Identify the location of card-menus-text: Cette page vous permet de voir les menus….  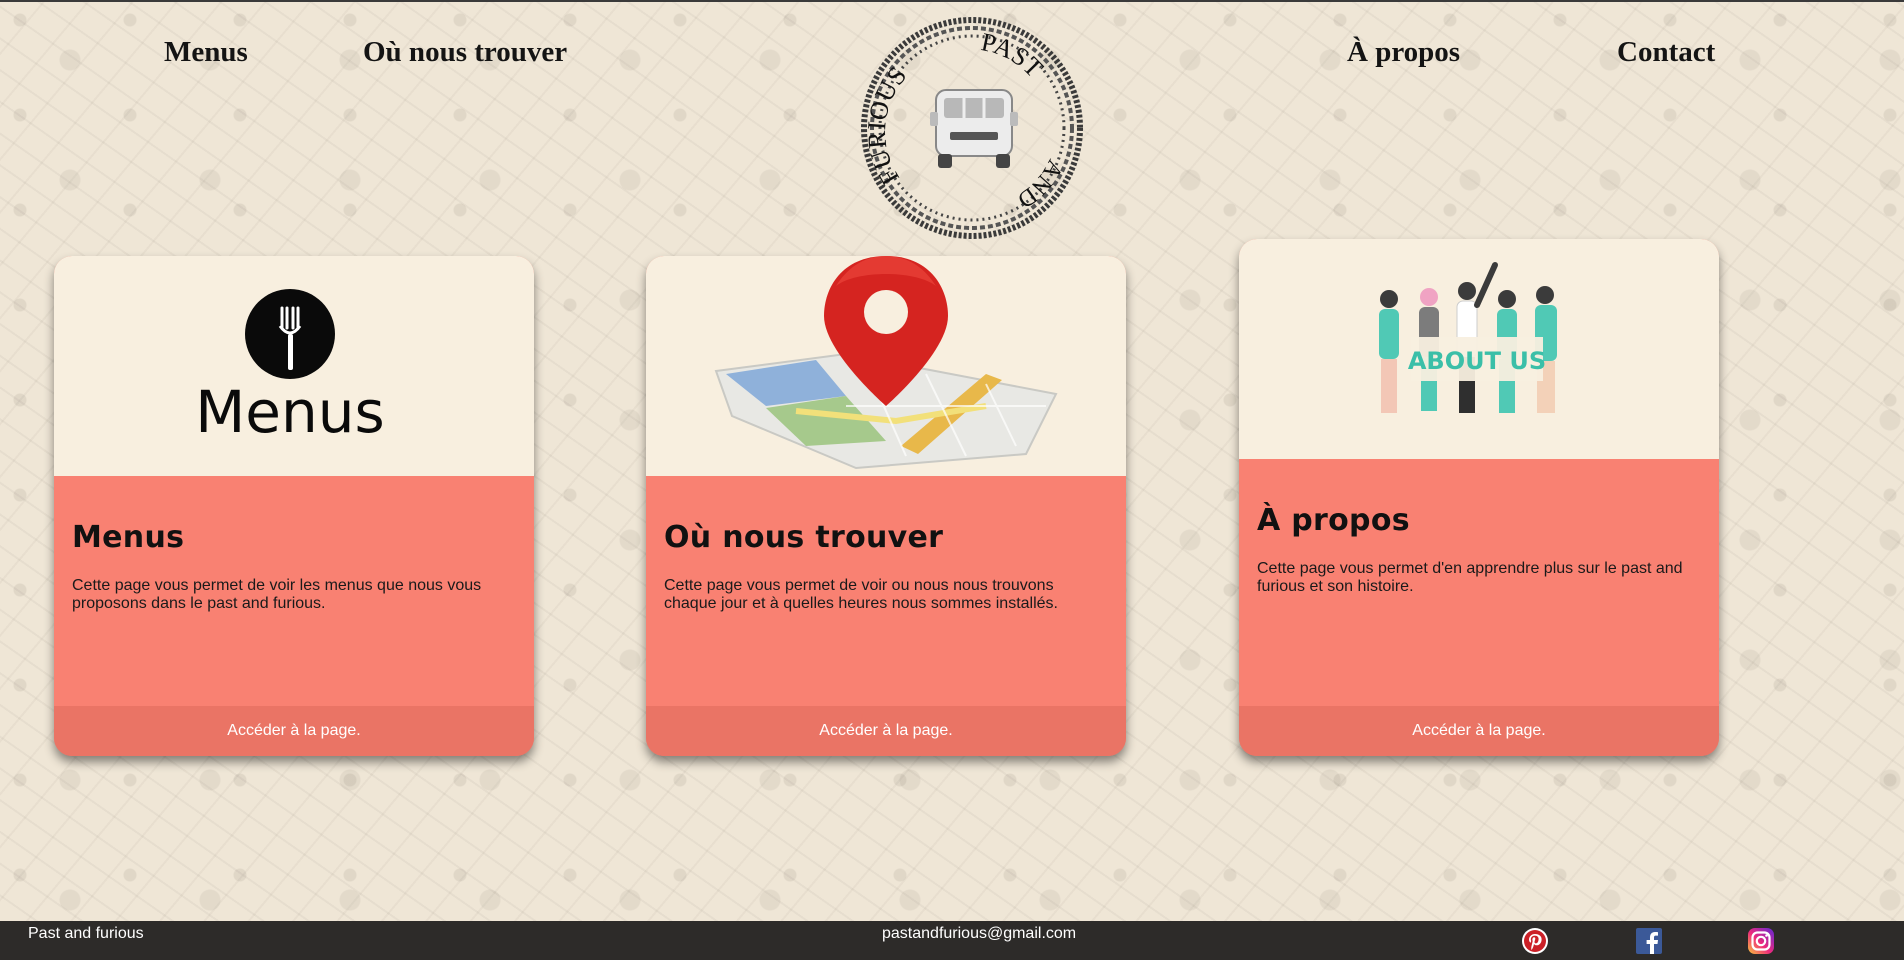
(277, 594).